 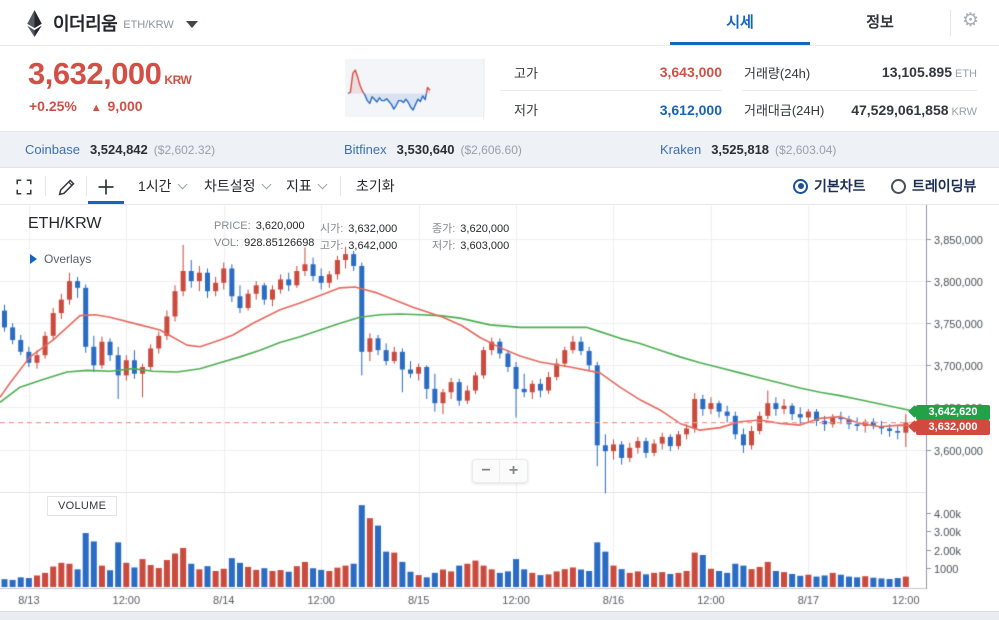 I want to click on exchange-bitfinex: Bitfinex 3,530,640 ($2,606.60), so click(x=433, y=149).